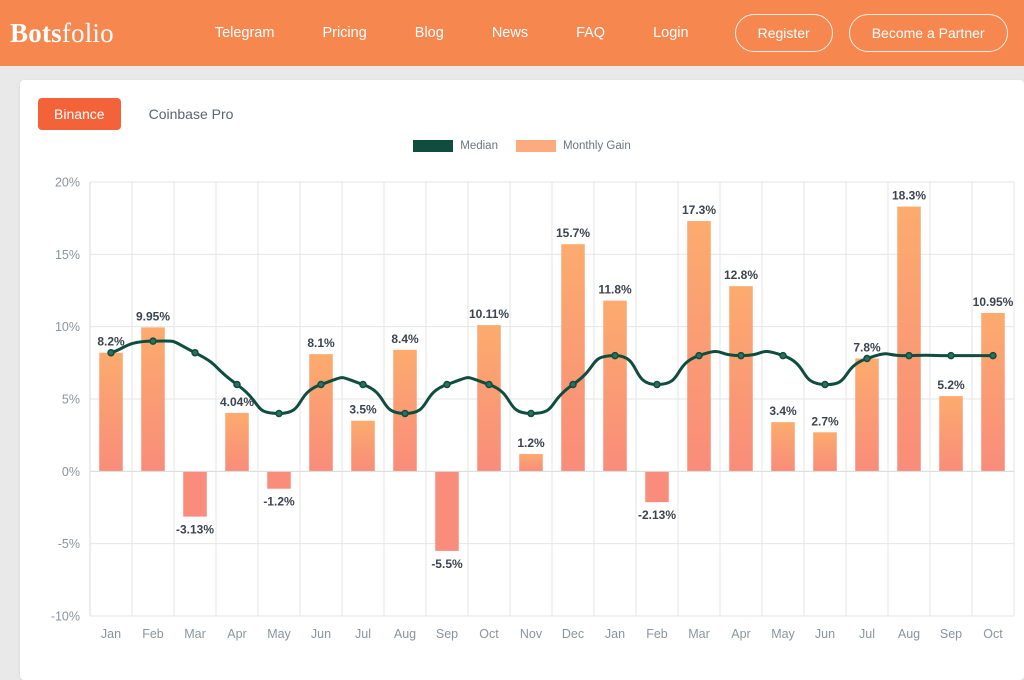  What do you see at coordinates (447, 564) in the screenshot?
I see `bar-value-label: -5.5%` at bounding box center [447, 564].